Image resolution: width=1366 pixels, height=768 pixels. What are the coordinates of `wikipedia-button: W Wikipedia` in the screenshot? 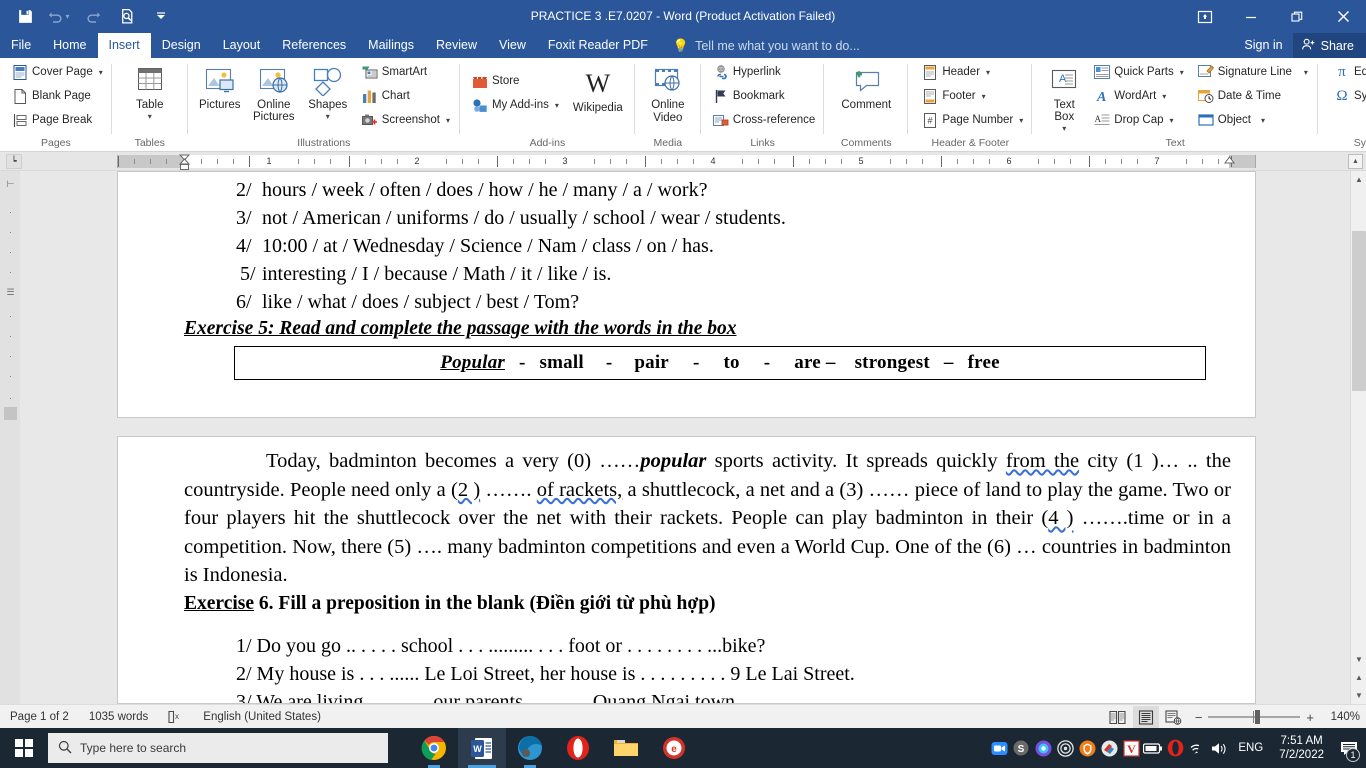 It's located at (598, 89).